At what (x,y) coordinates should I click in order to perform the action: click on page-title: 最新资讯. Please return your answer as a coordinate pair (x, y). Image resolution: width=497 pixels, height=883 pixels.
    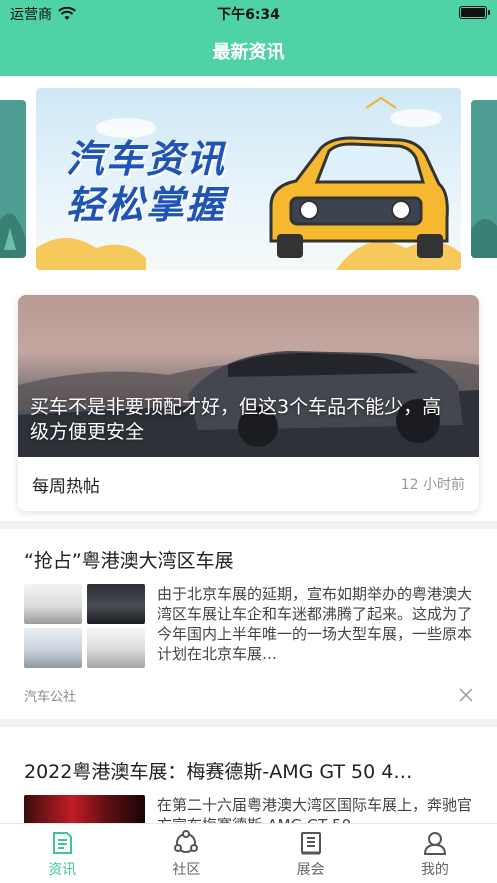
    Looking at the image, I should click on (248, 52).